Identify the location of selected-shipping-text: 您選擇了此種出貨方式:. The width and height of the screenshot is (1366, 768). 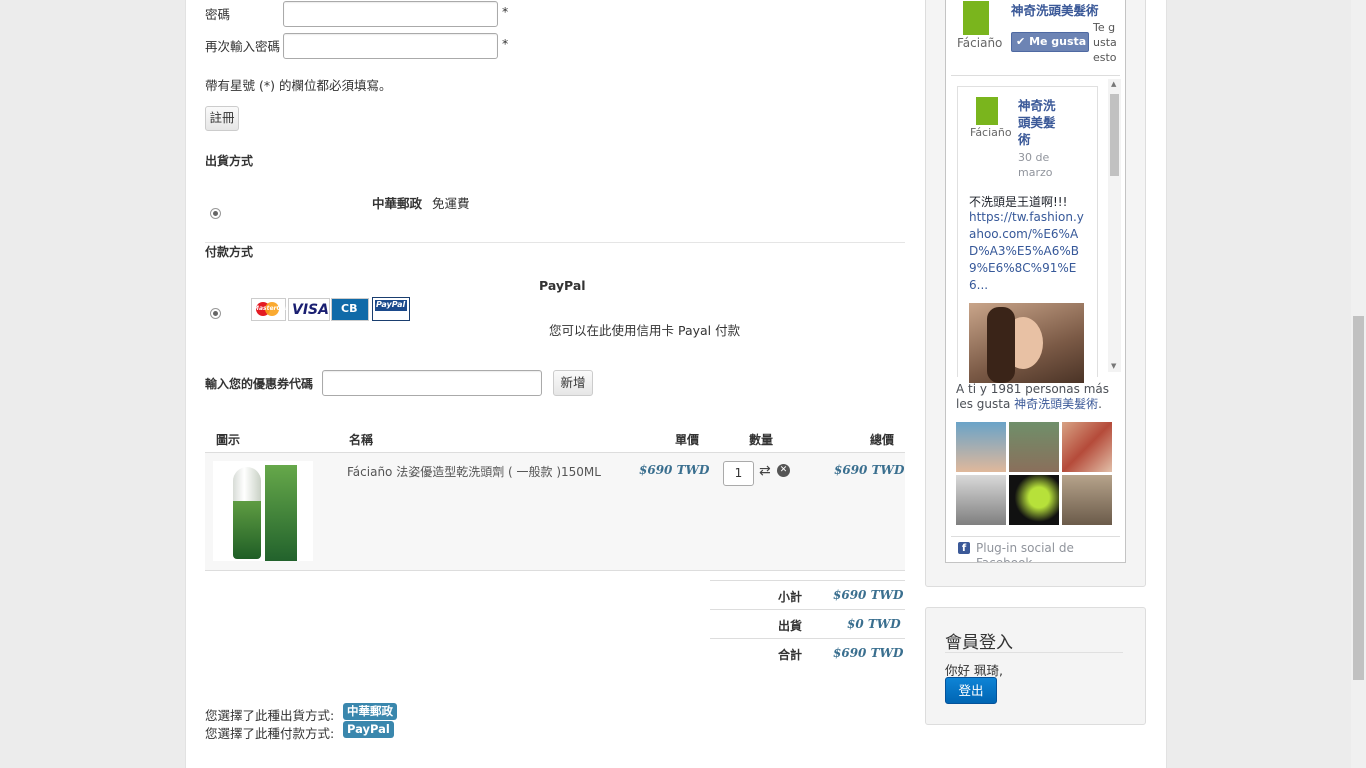
(270, 715).